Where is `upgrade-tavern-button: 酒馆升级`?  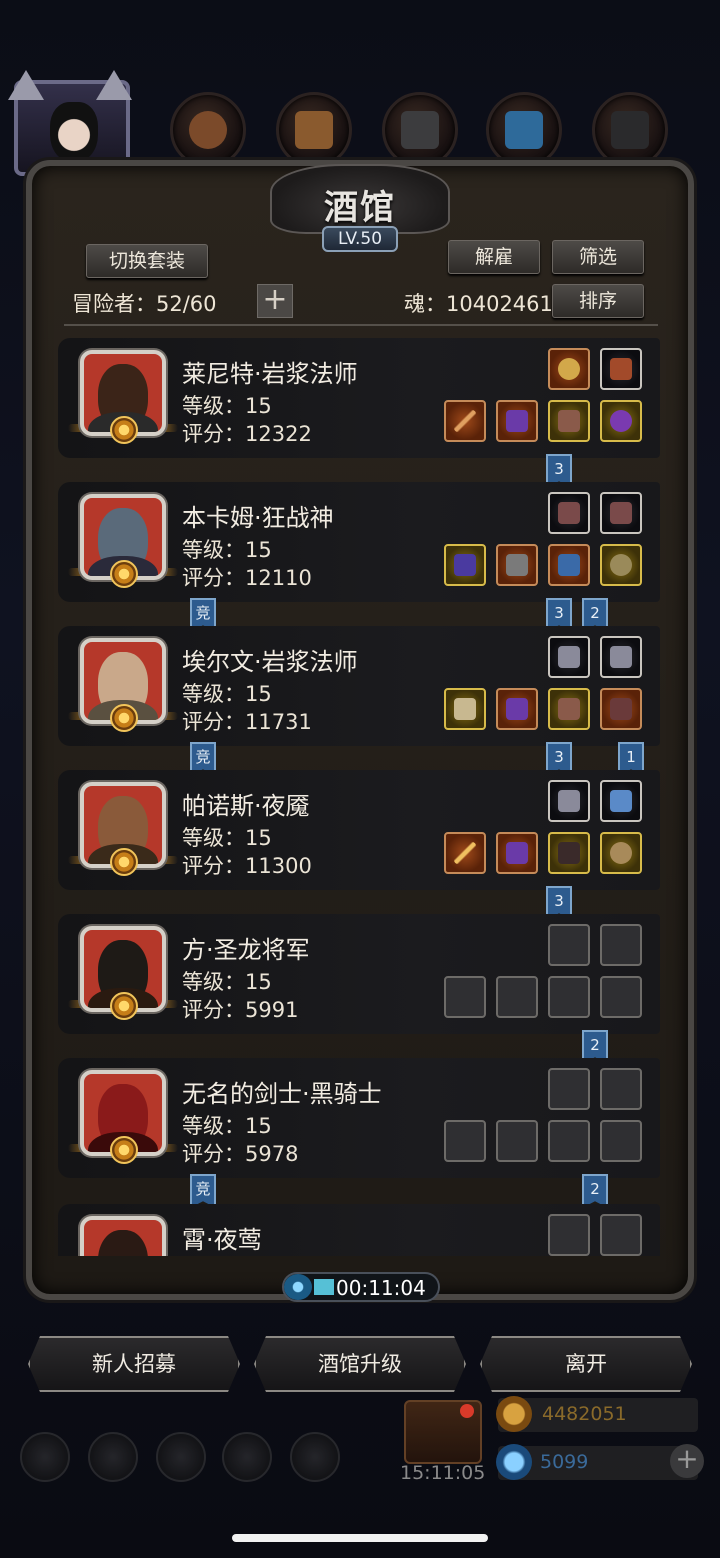
upgrade-tavern-button: 酒馆升级 is located at coordinates (360, 1364).